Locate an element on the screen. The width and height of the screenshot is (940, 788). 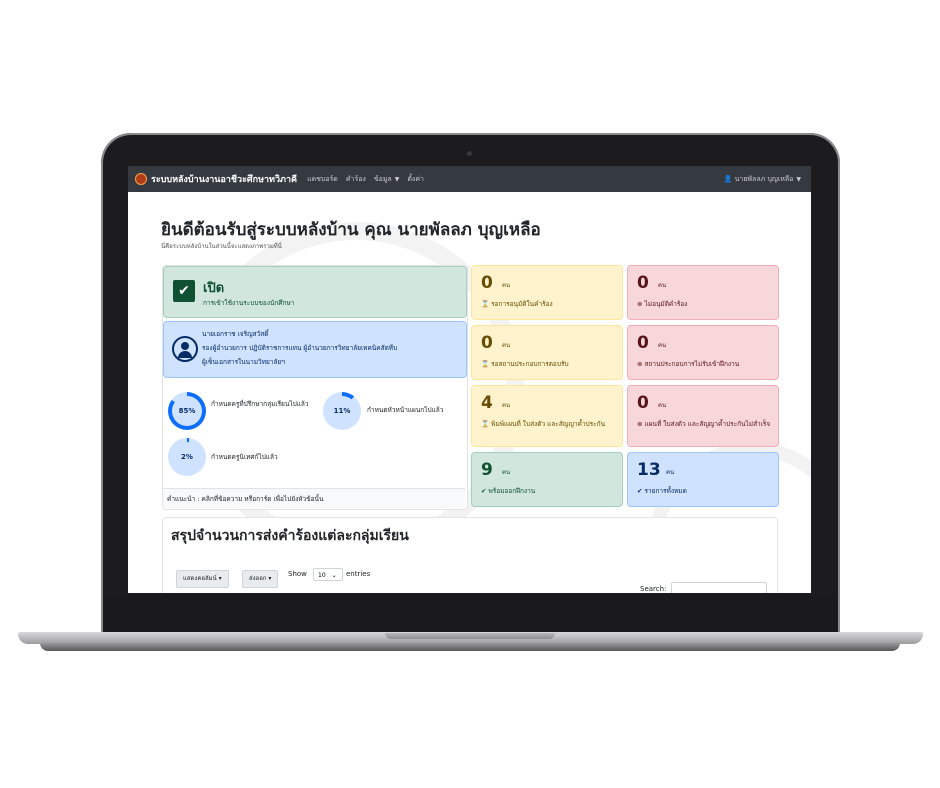
check-icon: ✔ is located at coordinates (184, 291).